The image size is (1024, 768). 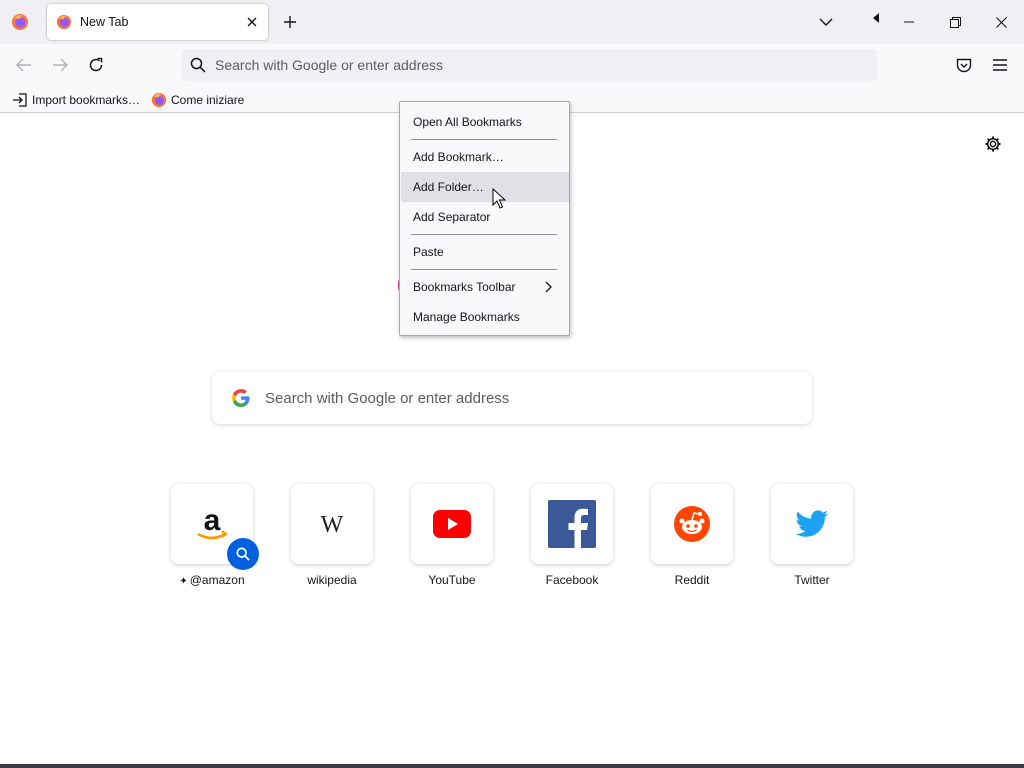 What do you see at coordinates (812, 580) in the screenshot?
I see `top-site-label: Twitter` at bounding box center [812, 580].